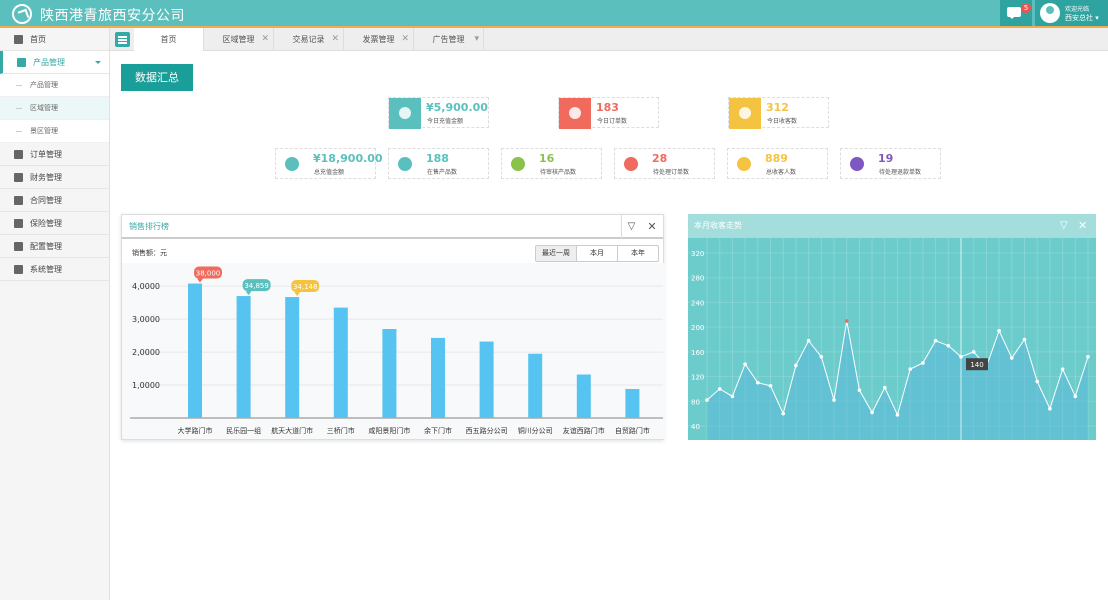 The width and height of the screenshot is (1108, 600). I want to click on user-menu: 欢迎光临 西安总社 ▾, so click(1071, 13).